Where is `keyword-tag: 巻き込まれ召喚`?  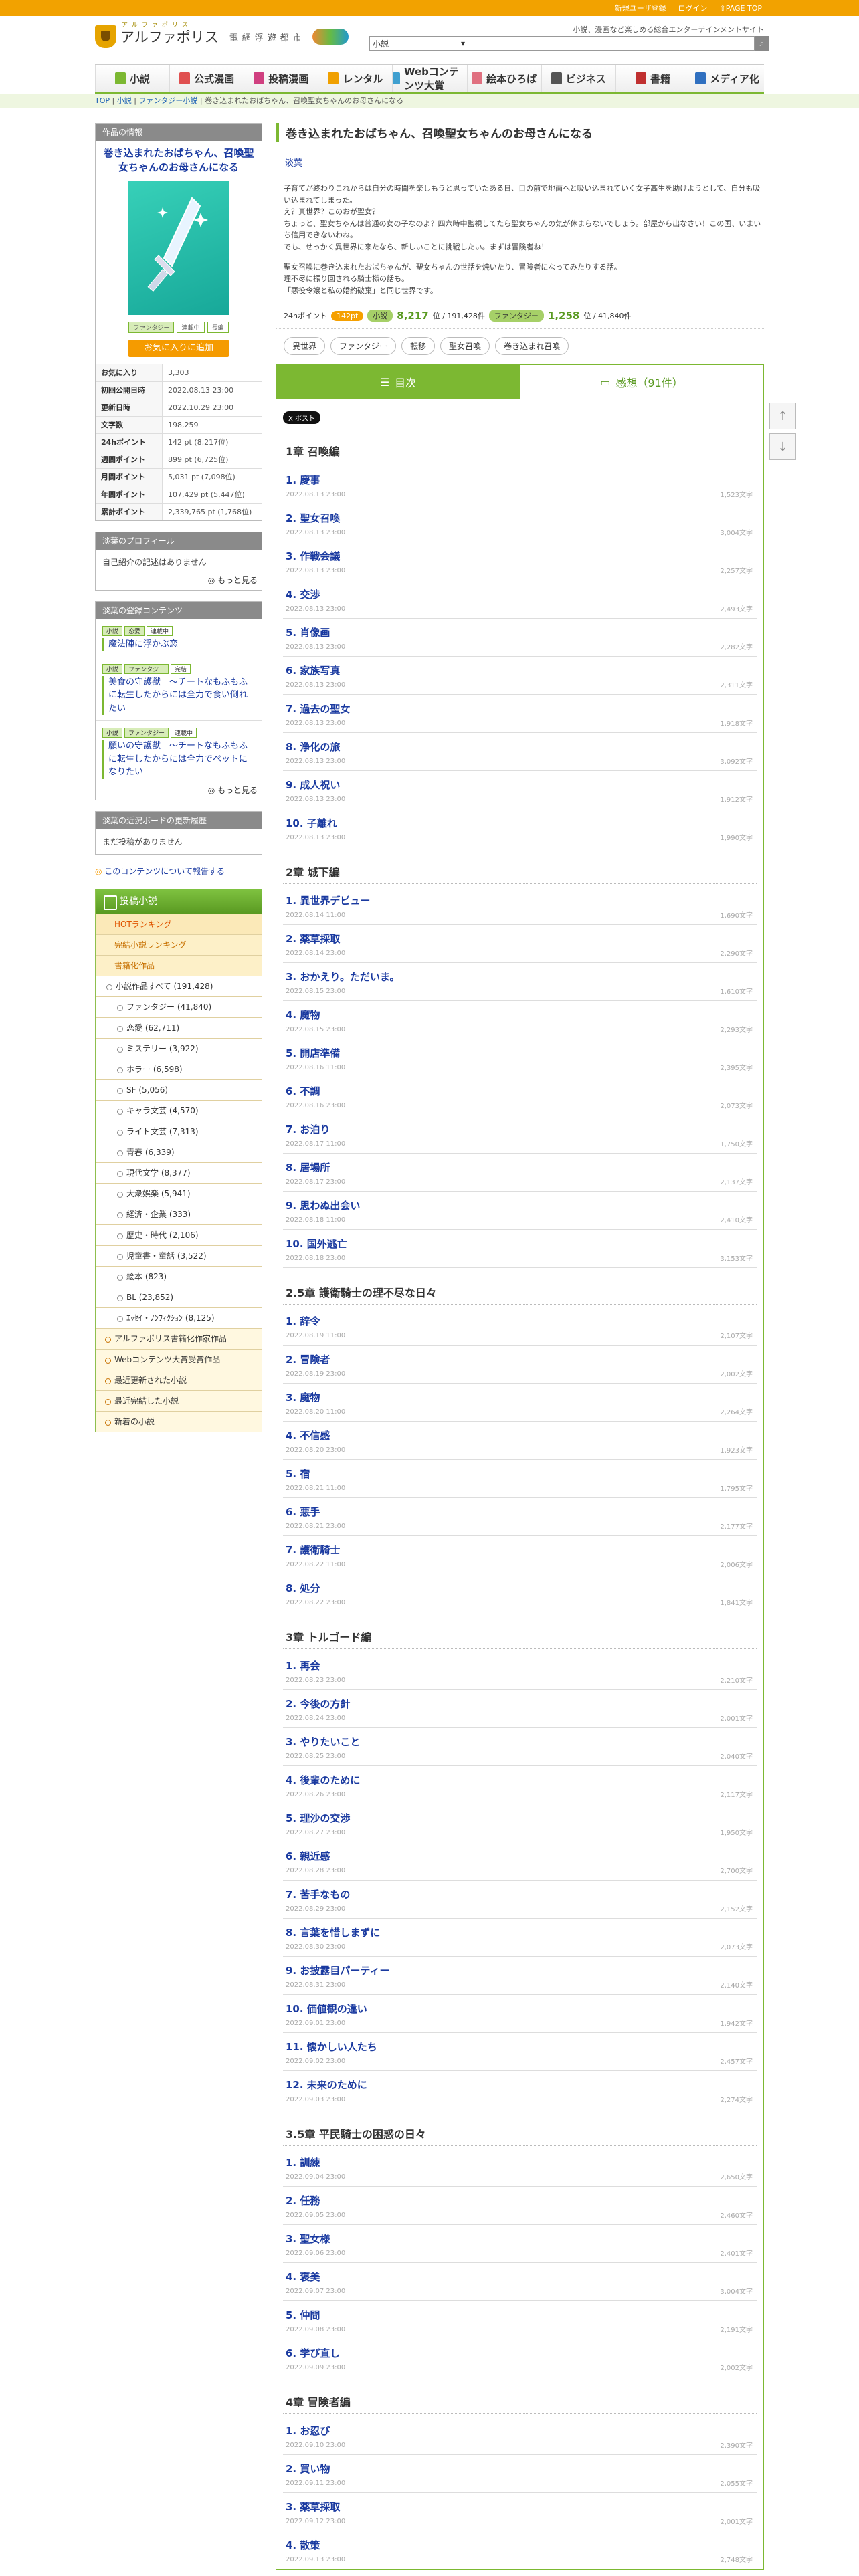
keyword-tag: 巻き込まれ召喚 is located at coordinates (532, 346).